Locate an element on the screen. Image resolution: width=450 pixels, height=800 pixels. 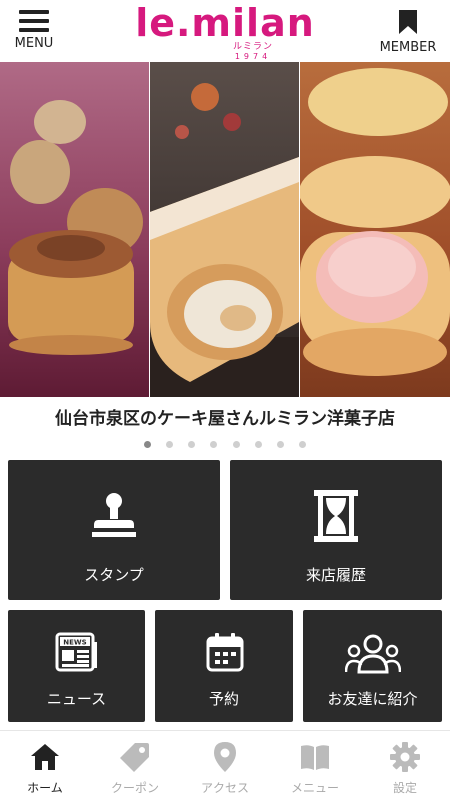
reservation-tile: 予約 is located at coordinates (224, 666).